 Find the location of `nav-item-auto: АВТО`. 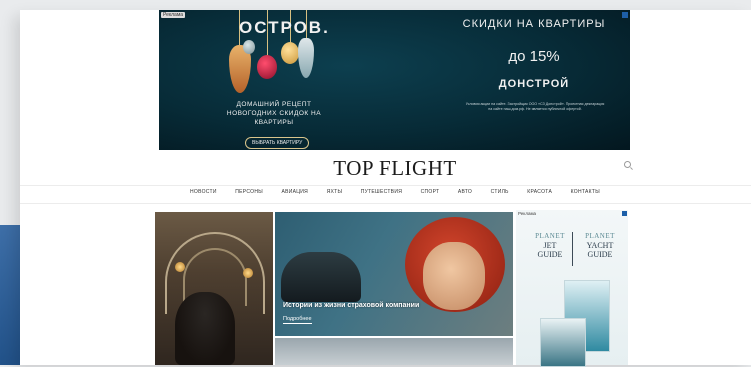

nav-item-auto: АВТО is located at coordinates (465, 192).